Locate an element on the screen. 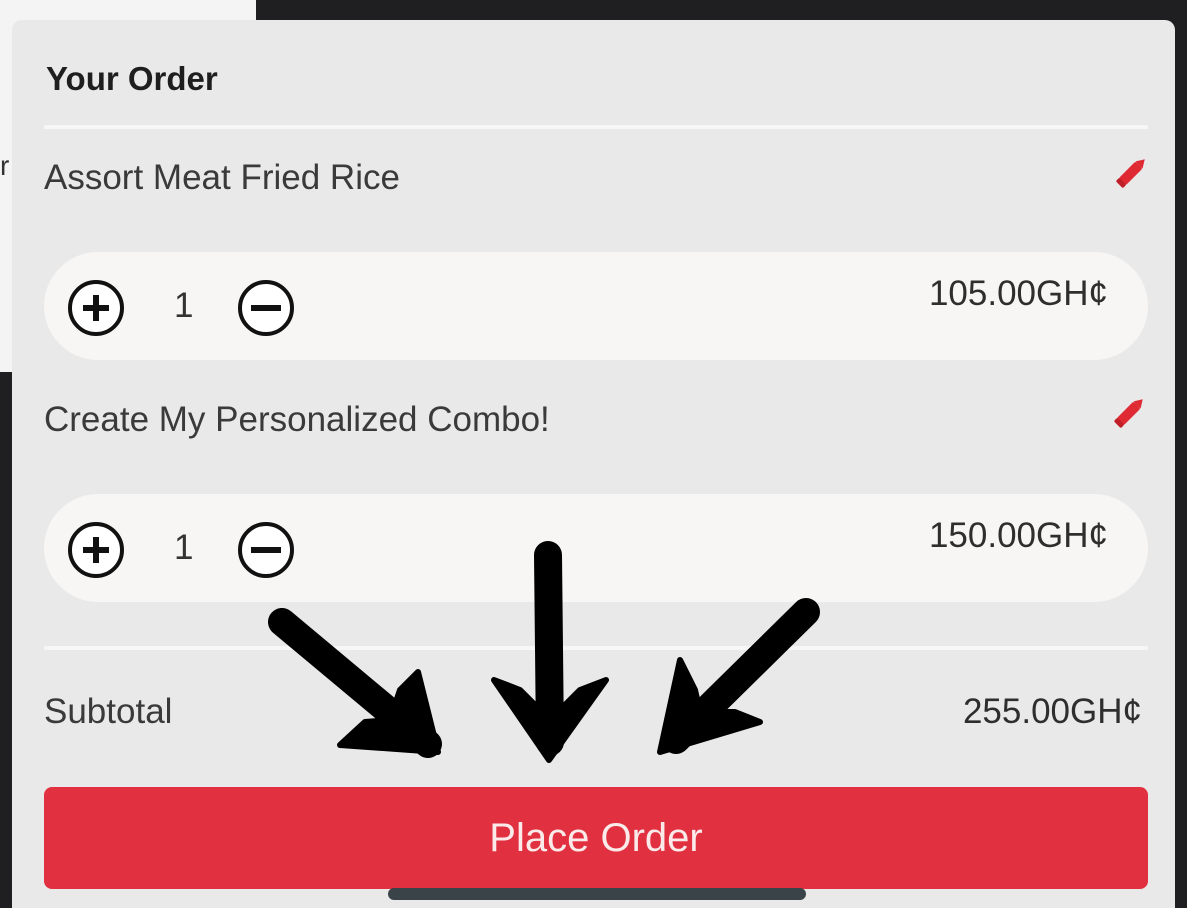 The height and width of the screenshot is (908, 1187). order-title: Your Order is located at coordinates (132, 78).